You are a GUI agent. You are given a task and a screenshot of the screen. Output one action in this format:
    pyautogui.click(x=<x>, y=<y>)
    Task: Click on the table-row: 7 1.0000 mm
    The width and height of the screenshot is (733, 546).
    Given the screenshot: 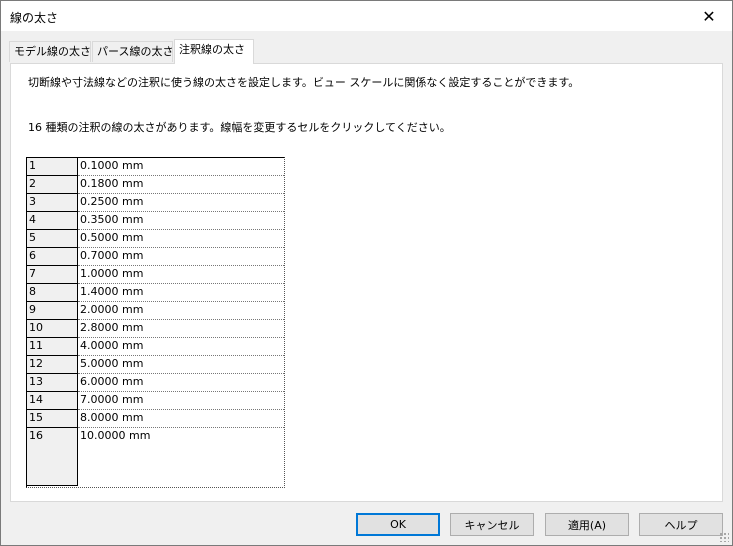 What is the action you would take?
    pyautogui.click(x=155, y=275)
    